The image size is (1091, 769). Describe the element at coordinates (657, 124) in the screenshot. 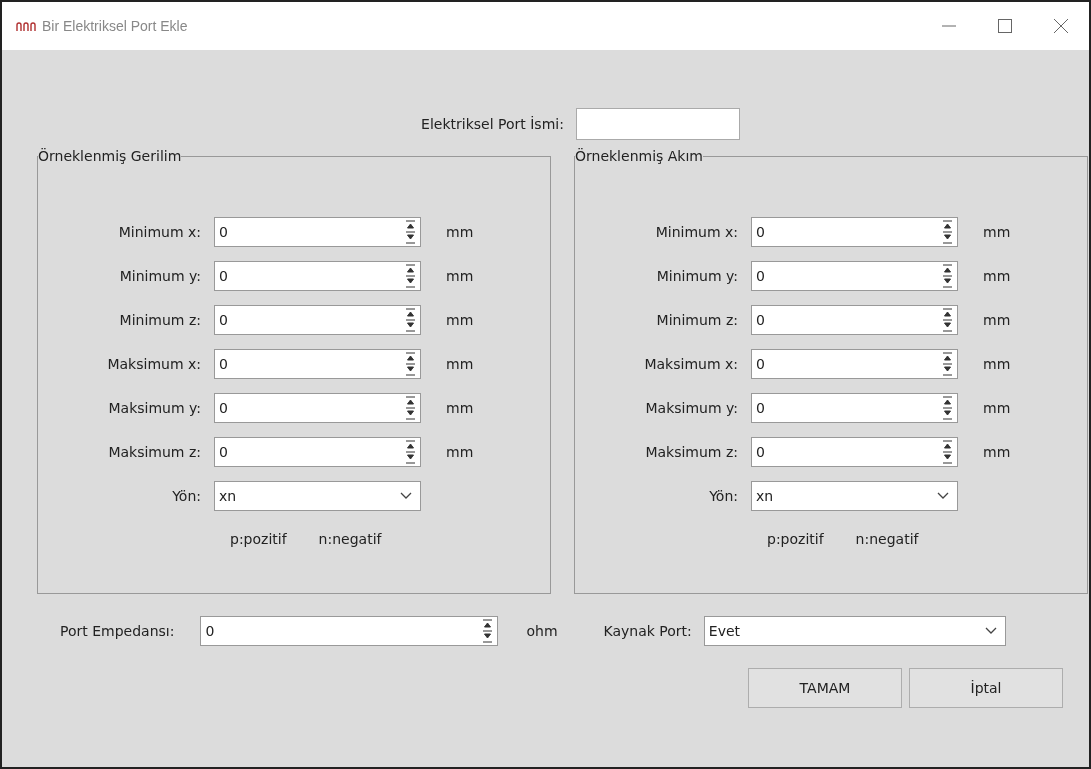

I see `port-name-field` at that location.